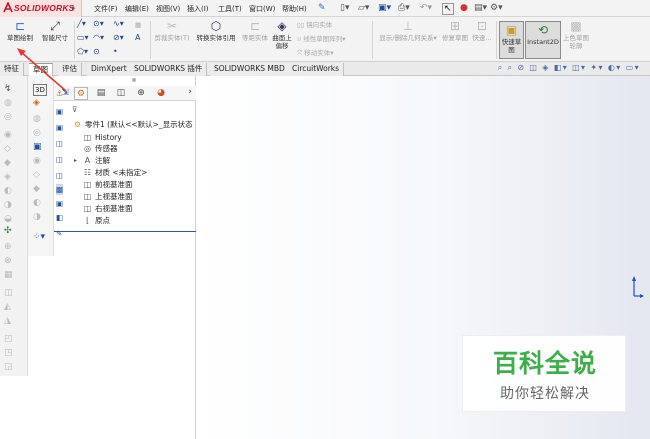 The height and width of the screenshot is (439, 650). Describe the element at coordinates (41, 8) in the screenshot. I see `solidworks-logo: SOLIDWORKS ▸` at that location.